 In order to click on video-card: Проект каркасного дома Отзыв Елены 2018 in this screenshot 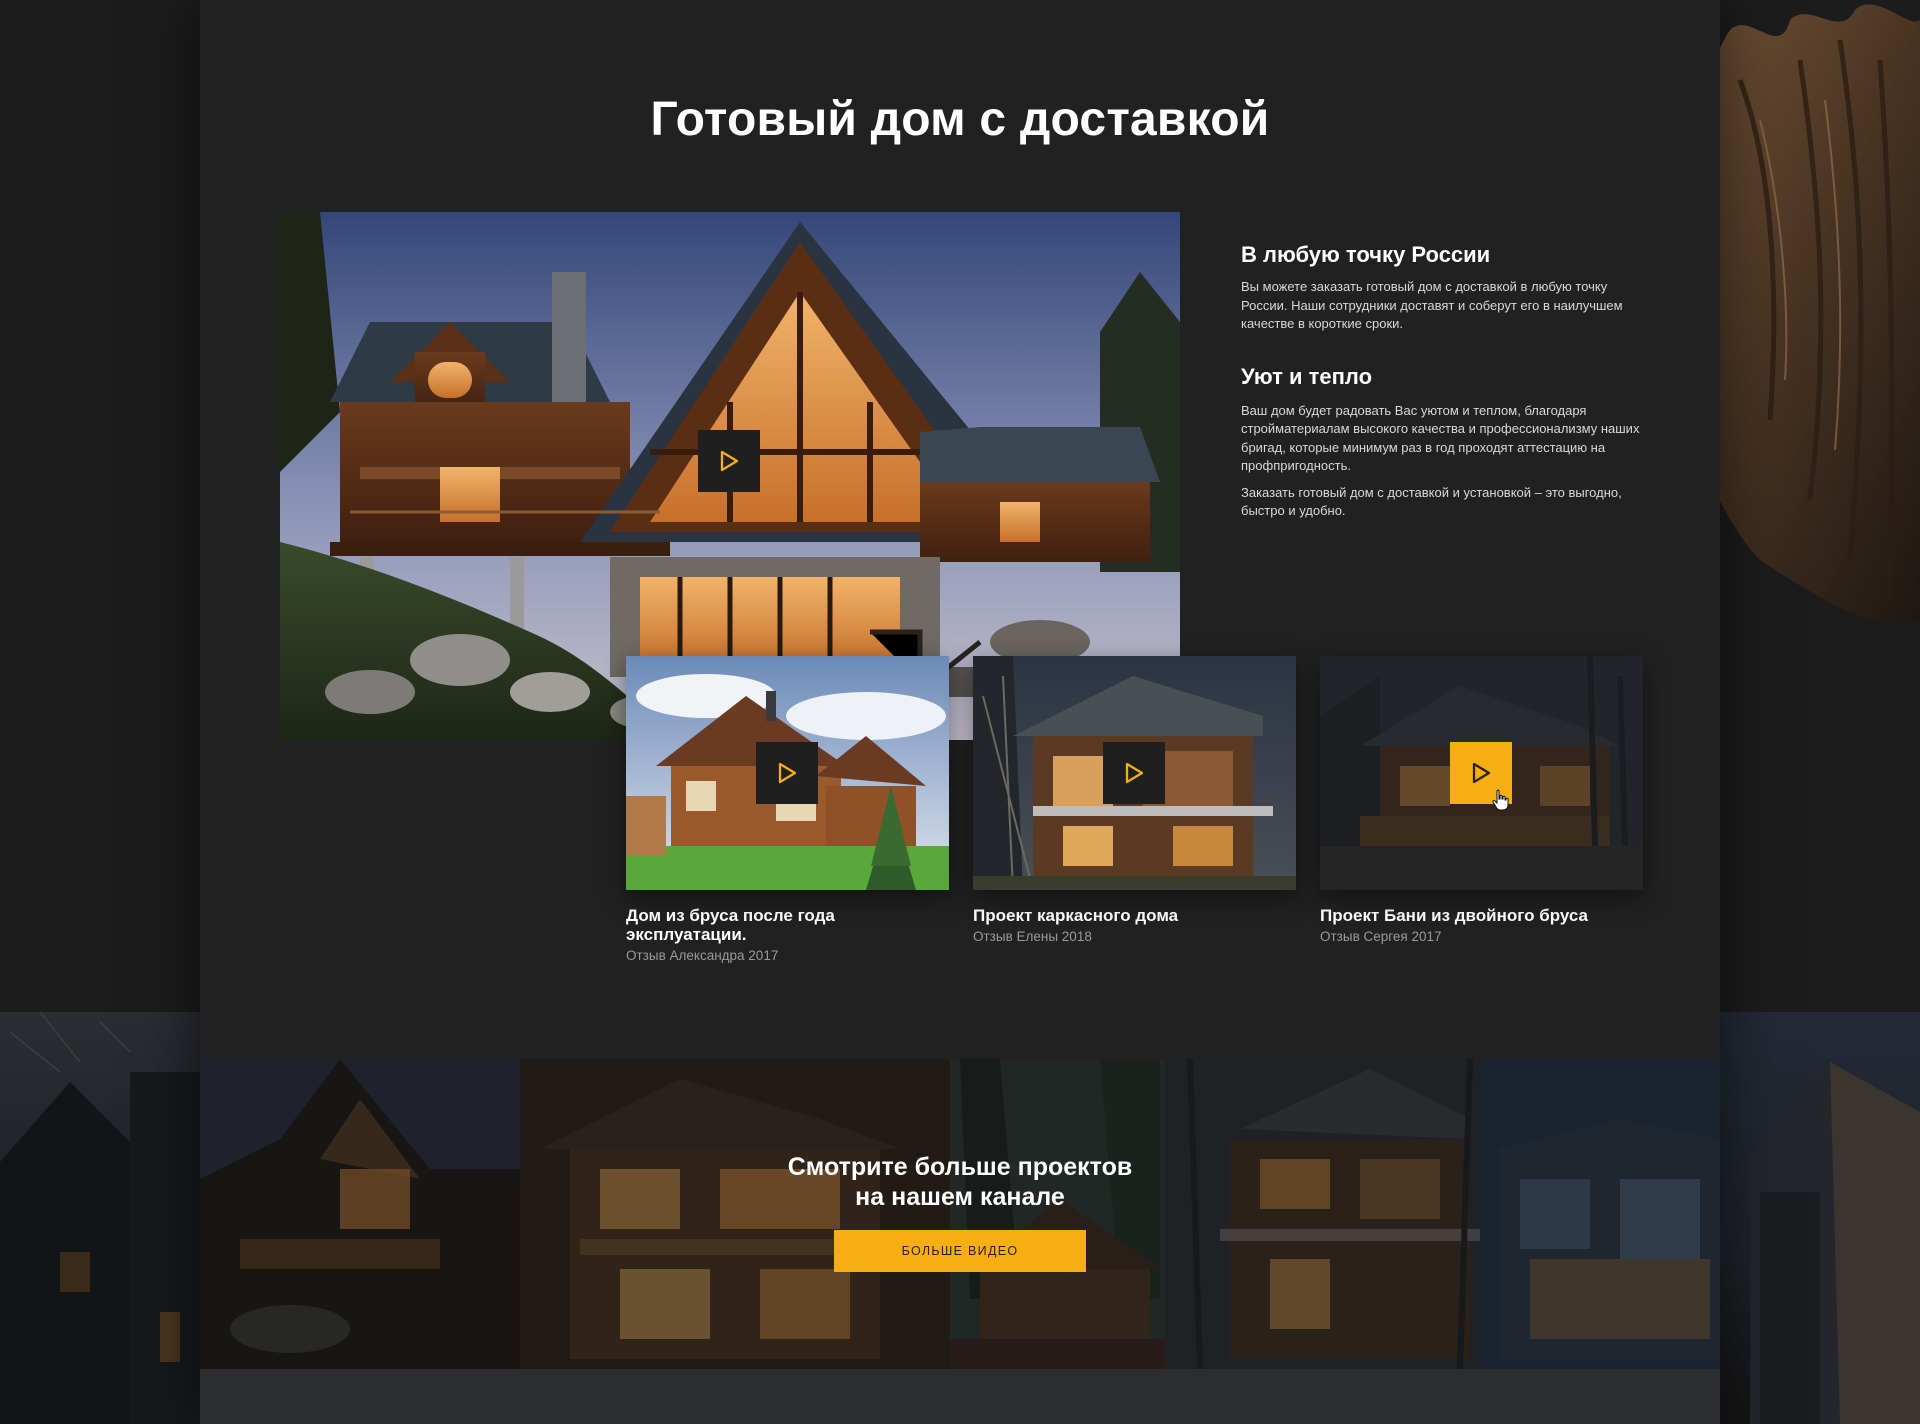, I will do `click(1134, 800)`.